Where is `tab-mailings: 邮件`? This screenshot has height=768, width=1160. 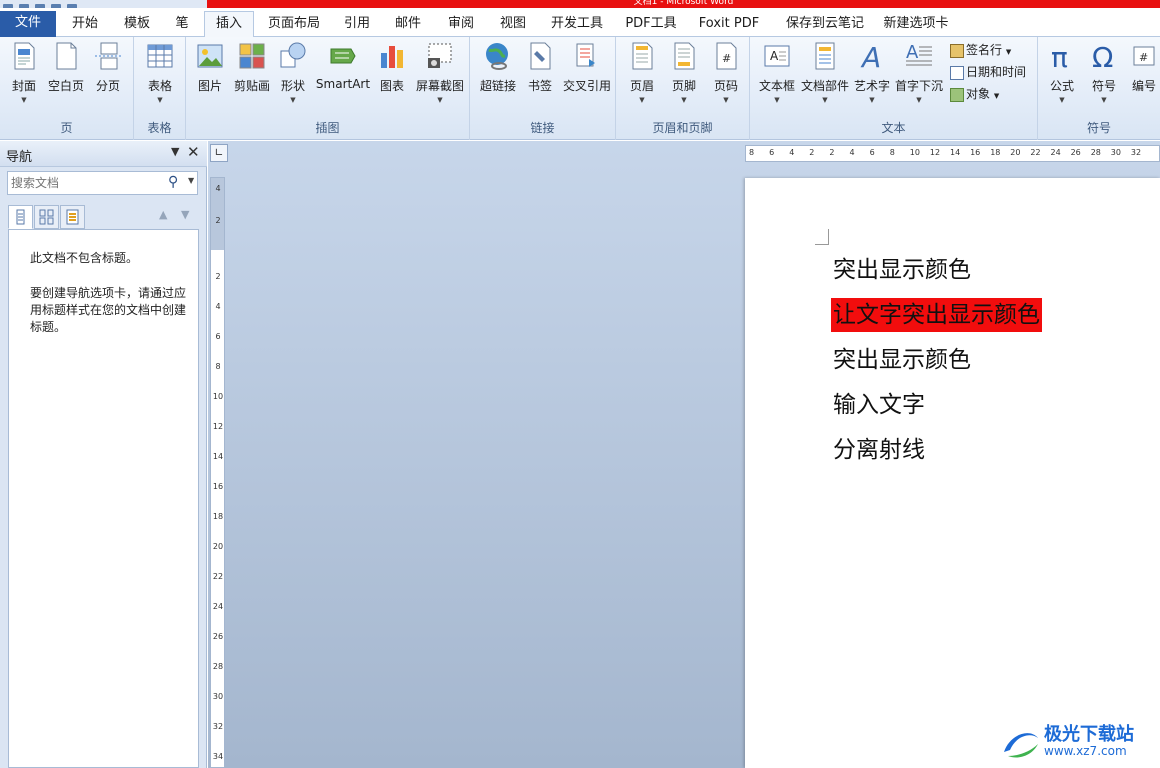
tab-mailings: 邮件 is located at coordinates (408, 24).